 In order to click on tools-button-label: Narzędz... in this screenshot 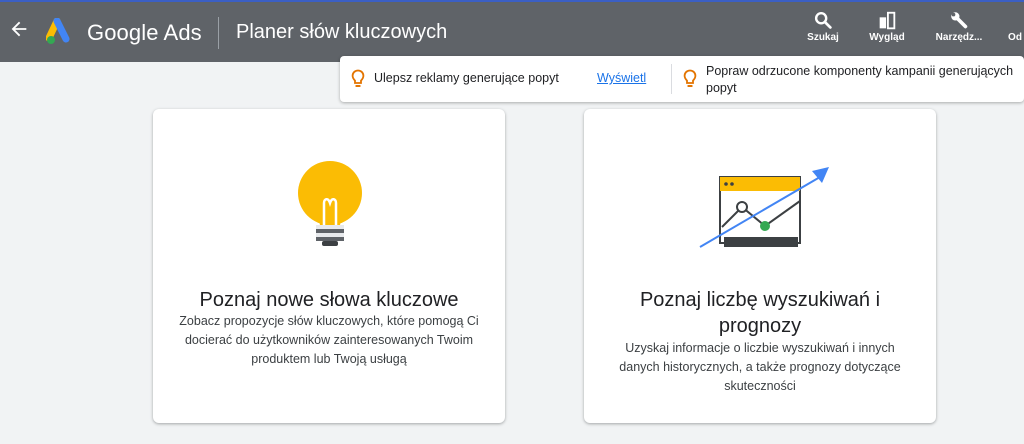, I will do `click(959, 37)`.